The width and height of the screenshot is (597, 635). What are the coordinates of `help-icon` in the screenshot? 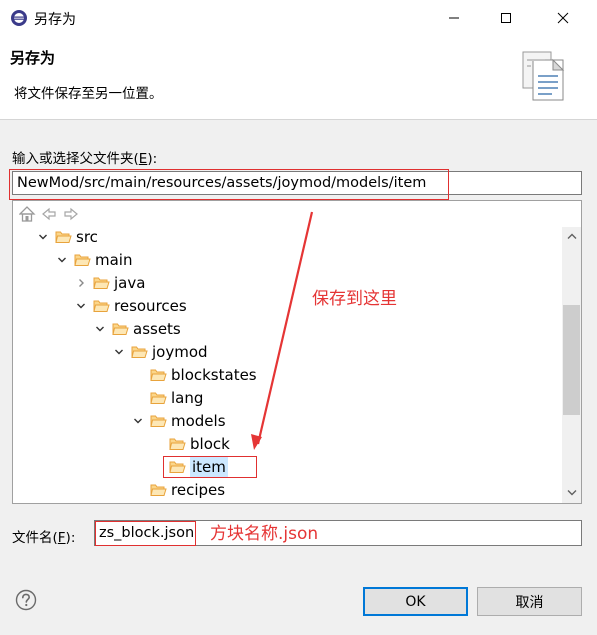 It's located at (26, 600).